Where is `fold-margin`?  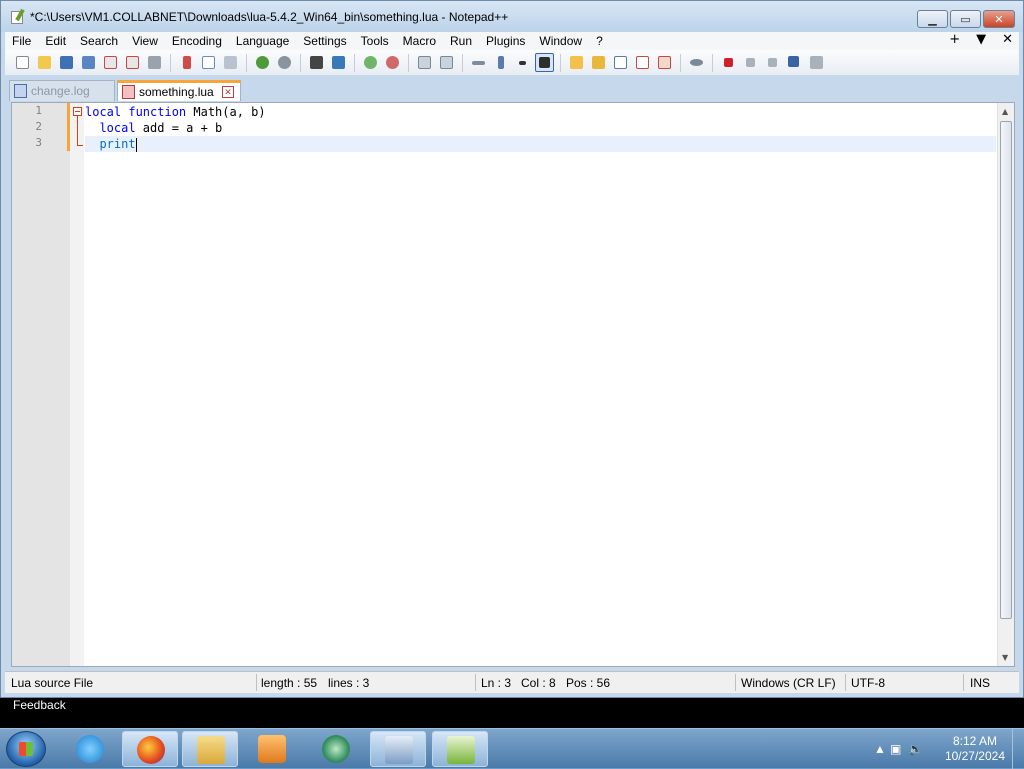 fold-margin is located at coordinates (77, 384).